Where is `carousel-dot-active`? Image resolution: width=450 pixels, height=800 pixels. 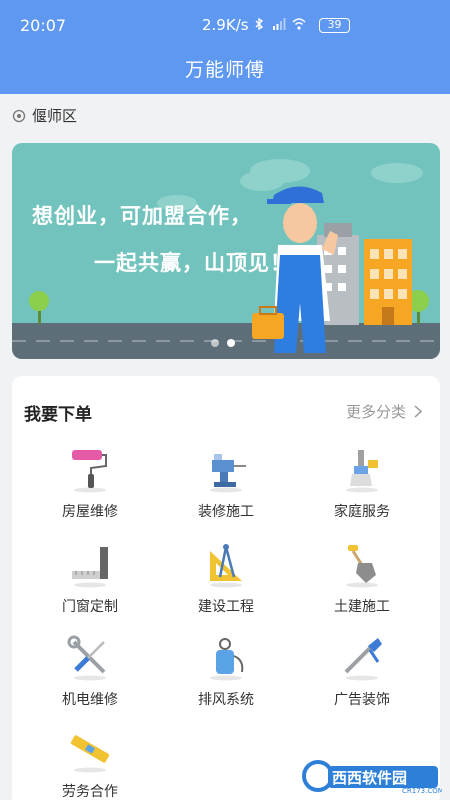
carousel-dot-active is located at coordinates (231, 343).